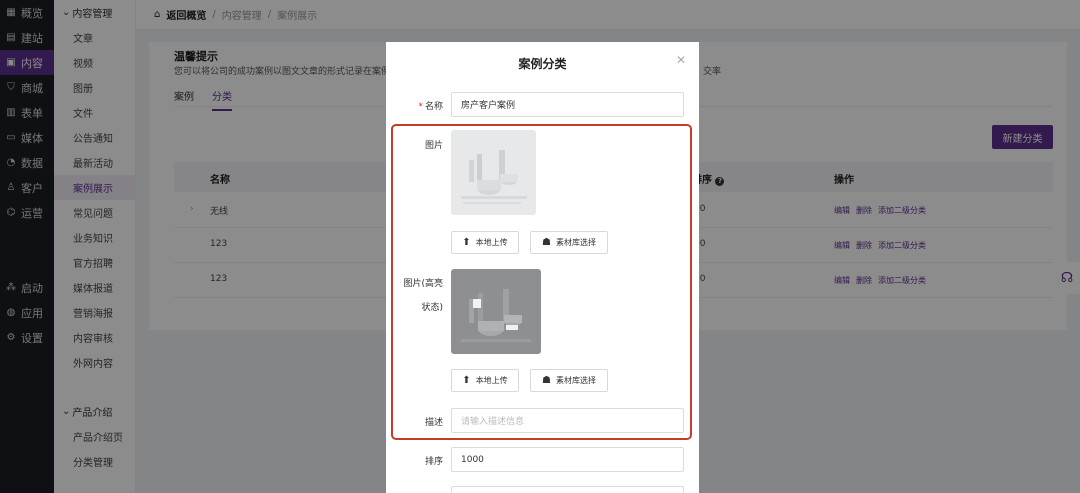 The height and width of the screenshot is (493, 1080). What do you see at coordinates (569, 242) in the screenshot?
I see `library-select-button-1: ☗ 素材库选择` at bounding box center [569, 242].